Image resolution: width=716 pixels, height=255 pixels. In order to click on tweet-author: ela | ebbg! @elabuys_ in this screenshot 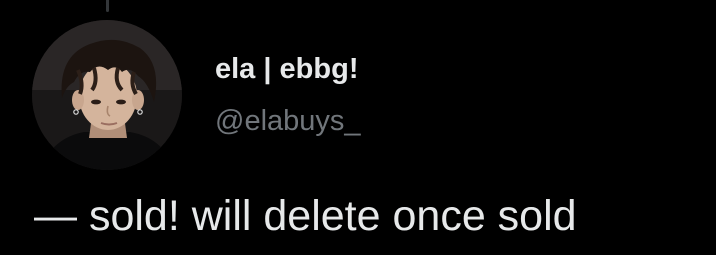, I will do `click(288, 95)`.